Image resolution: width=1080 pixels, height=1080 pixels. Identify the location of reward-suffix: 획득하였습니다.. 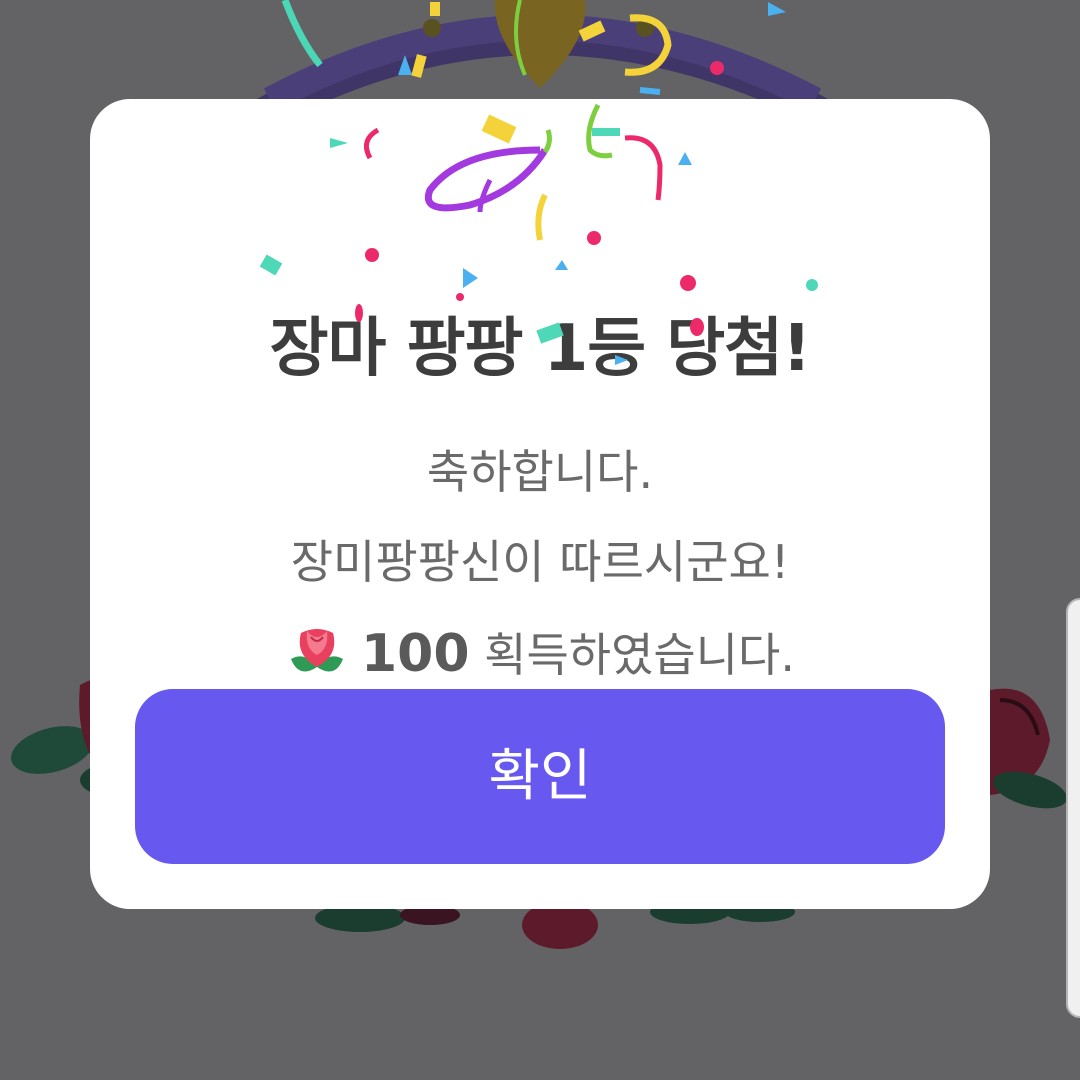
(640, 655).